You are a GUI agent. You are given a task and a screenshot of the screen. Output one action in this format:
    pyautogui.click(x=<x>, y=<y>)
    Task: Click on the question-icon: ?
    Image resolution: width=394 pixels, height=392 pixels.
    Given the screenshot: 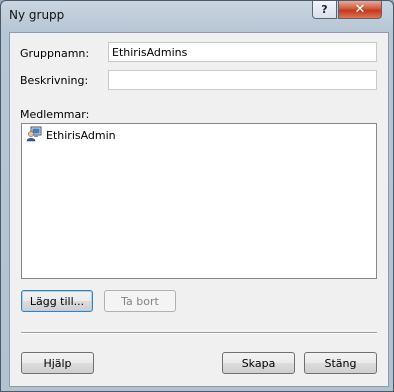 What is the action you would take?
    pyautogui.click(x=324, y=9)
    